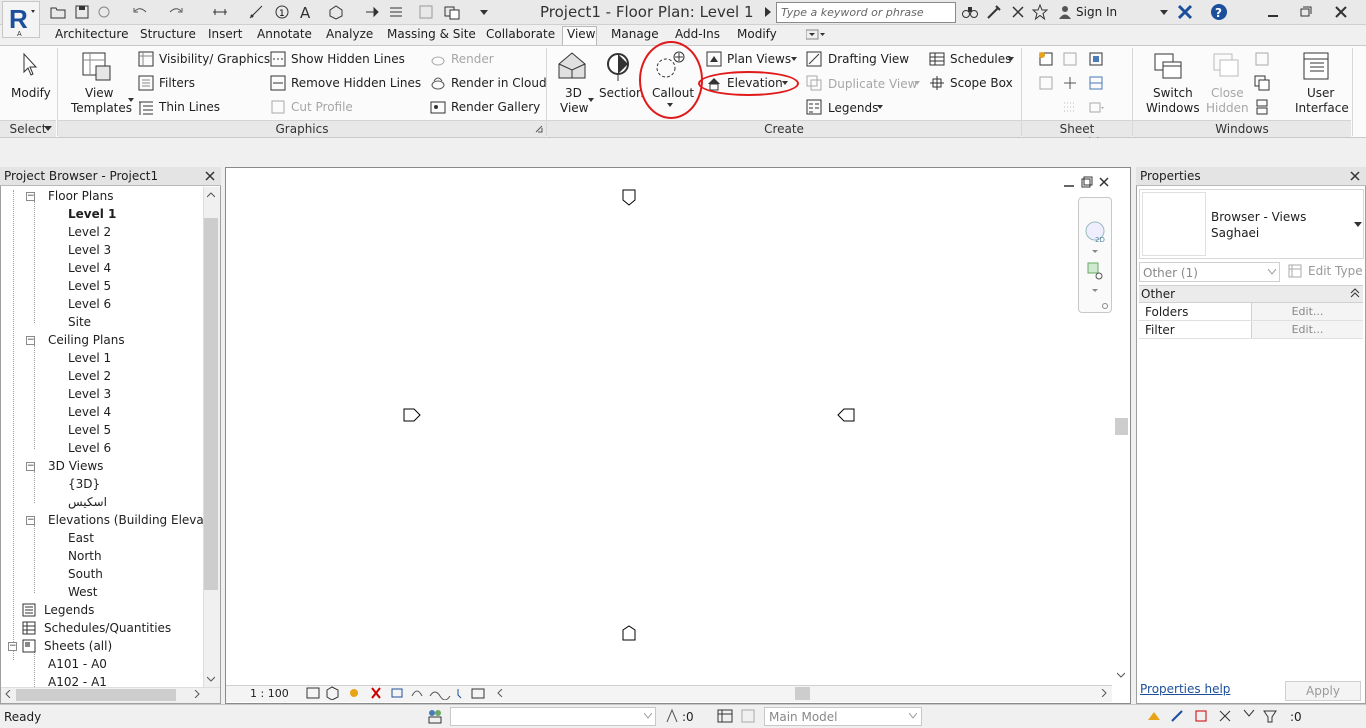  Describe the element at coordinates (1070, 107) in the screenshot. I see `view-reference-icon` at that location.